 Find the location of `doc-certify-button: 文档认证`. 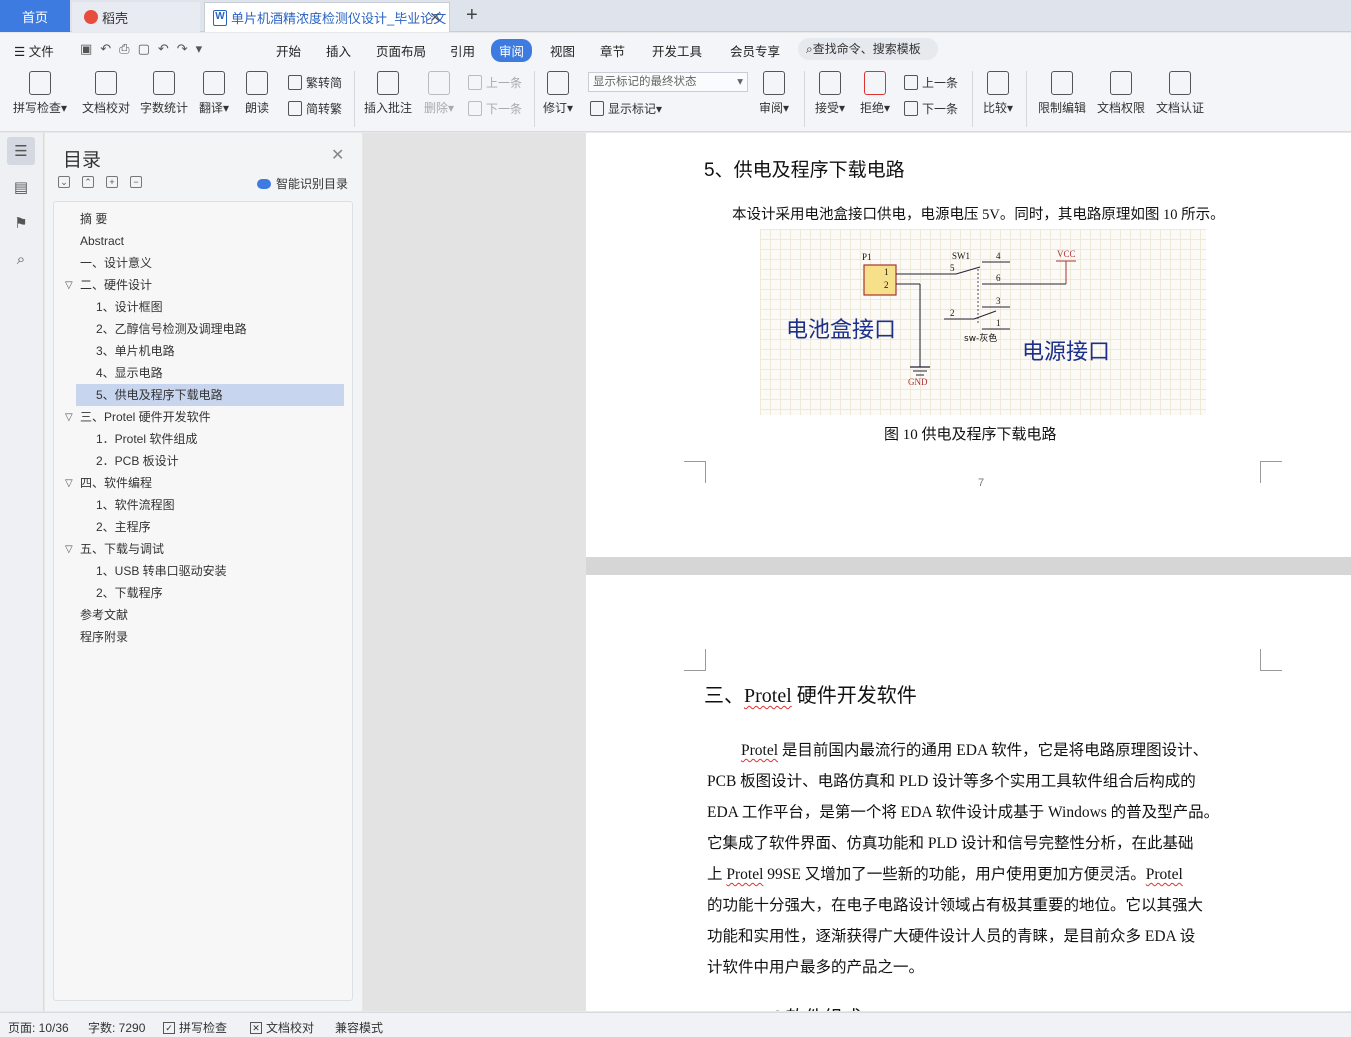

doc-certify-button: 文档认证 is located at coordinates (1180, 93).